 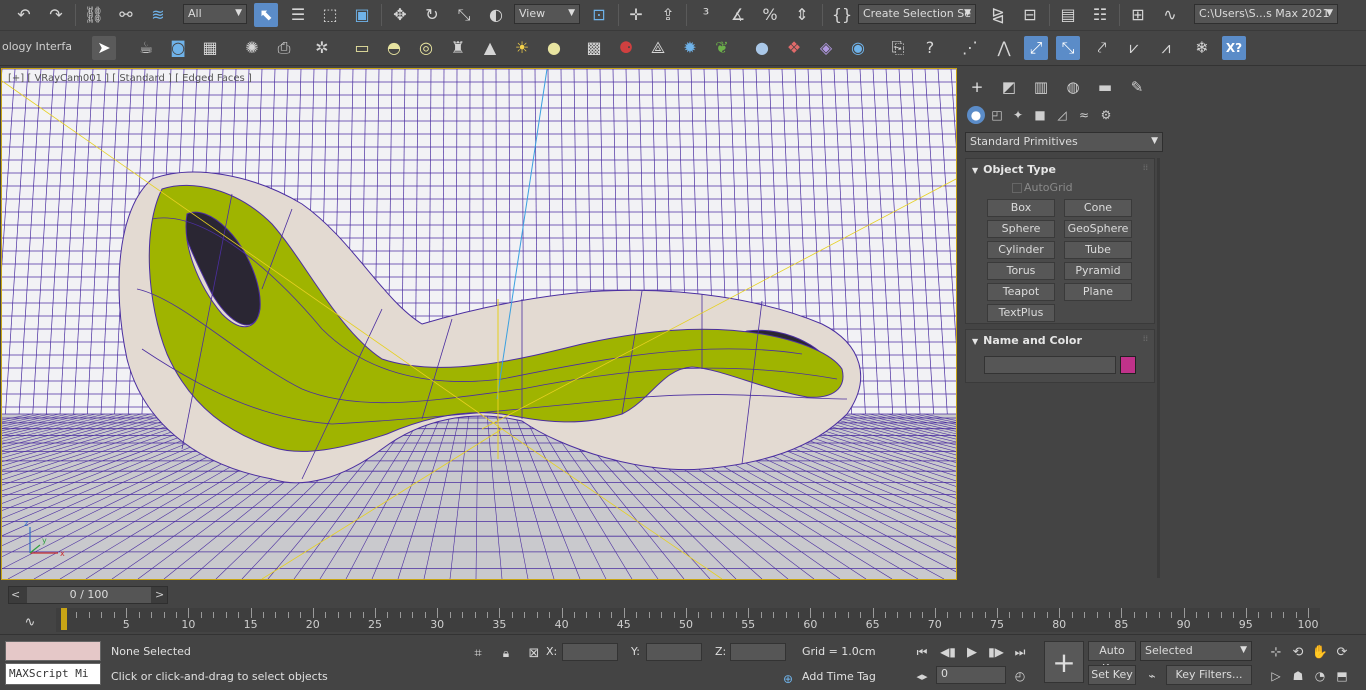 I want to click on torus-button: Torus, so click(x=1021, y=271).